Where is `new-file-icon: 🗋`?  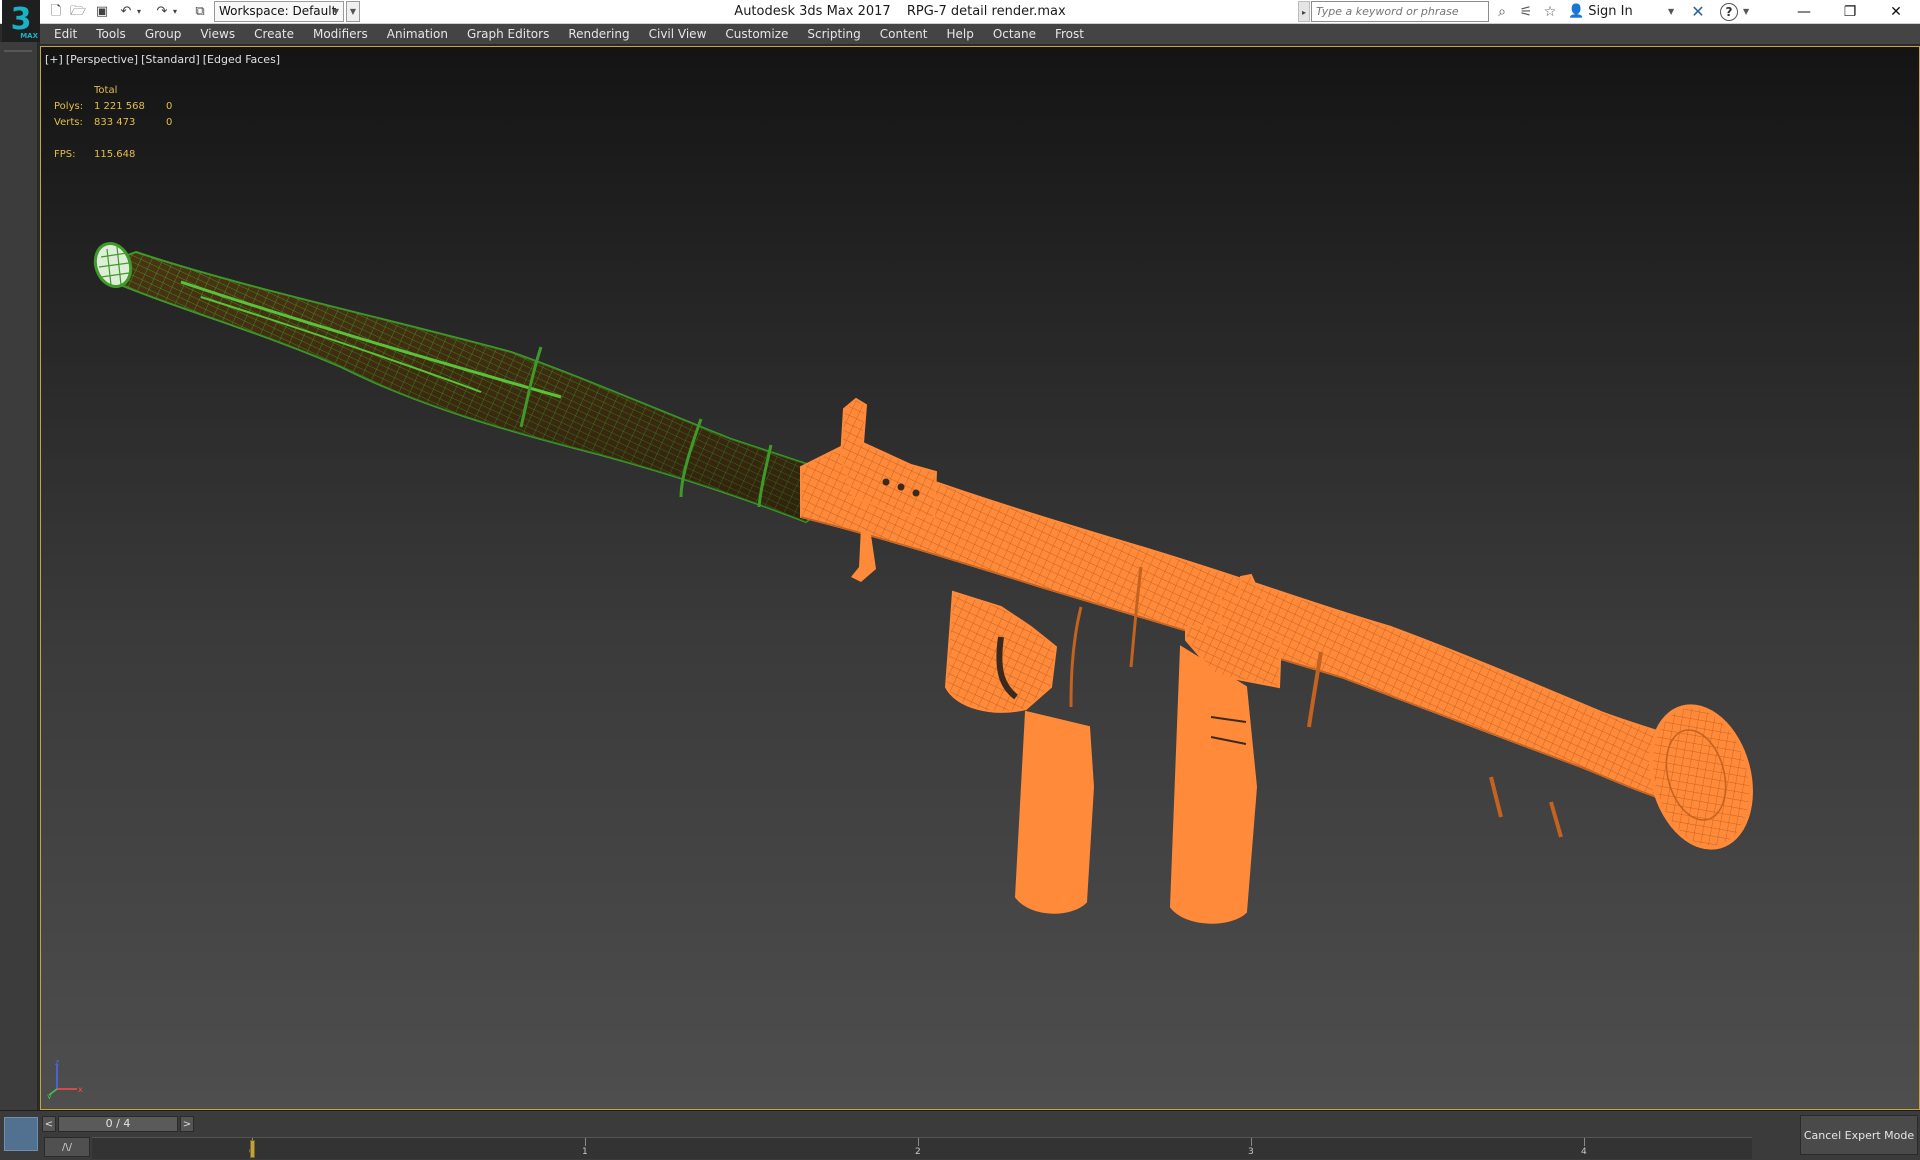 new-file-icon: 🗋 is located at coordinates (56, 12).